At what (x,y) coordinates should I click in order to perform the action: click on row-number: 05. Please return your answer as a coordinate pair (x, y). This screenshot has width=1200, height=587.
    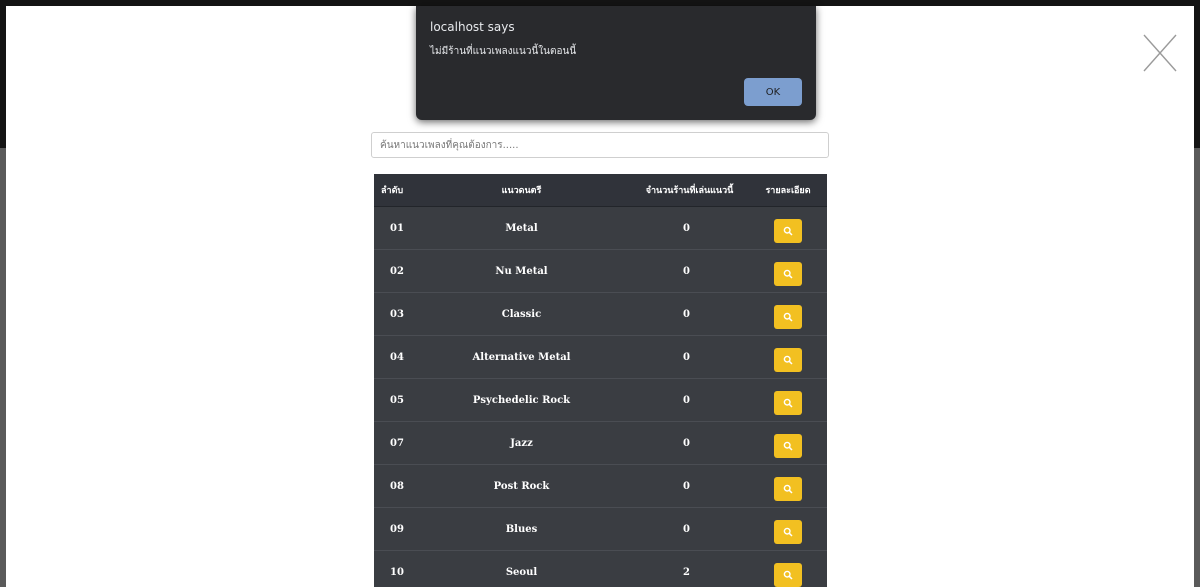
    Looking at the image, I should click on (397, 400).